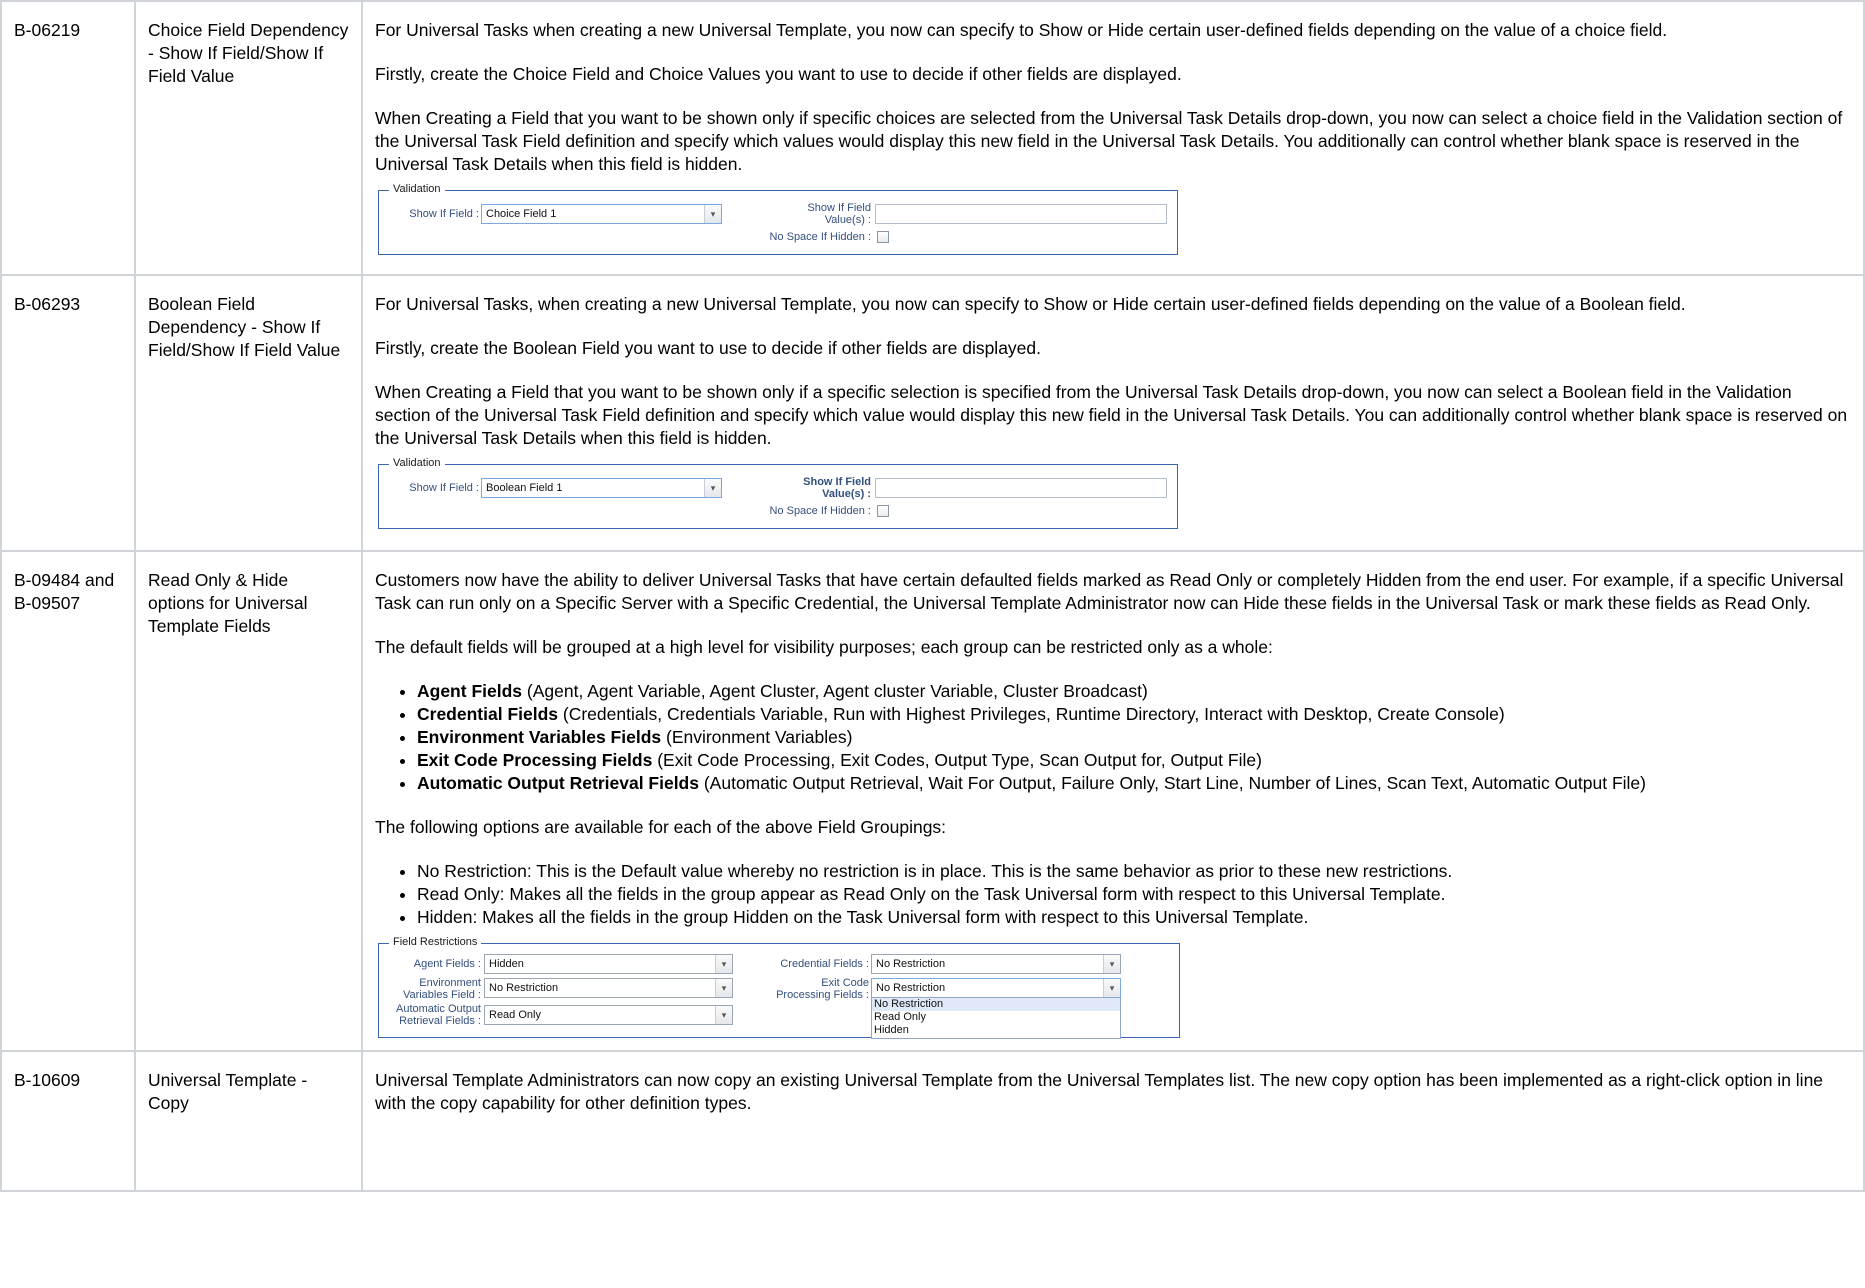 The height and width of the screenshot is (1288, 1865). I want to click on label-line: Retrieval Fields :, so click(440, 1021).